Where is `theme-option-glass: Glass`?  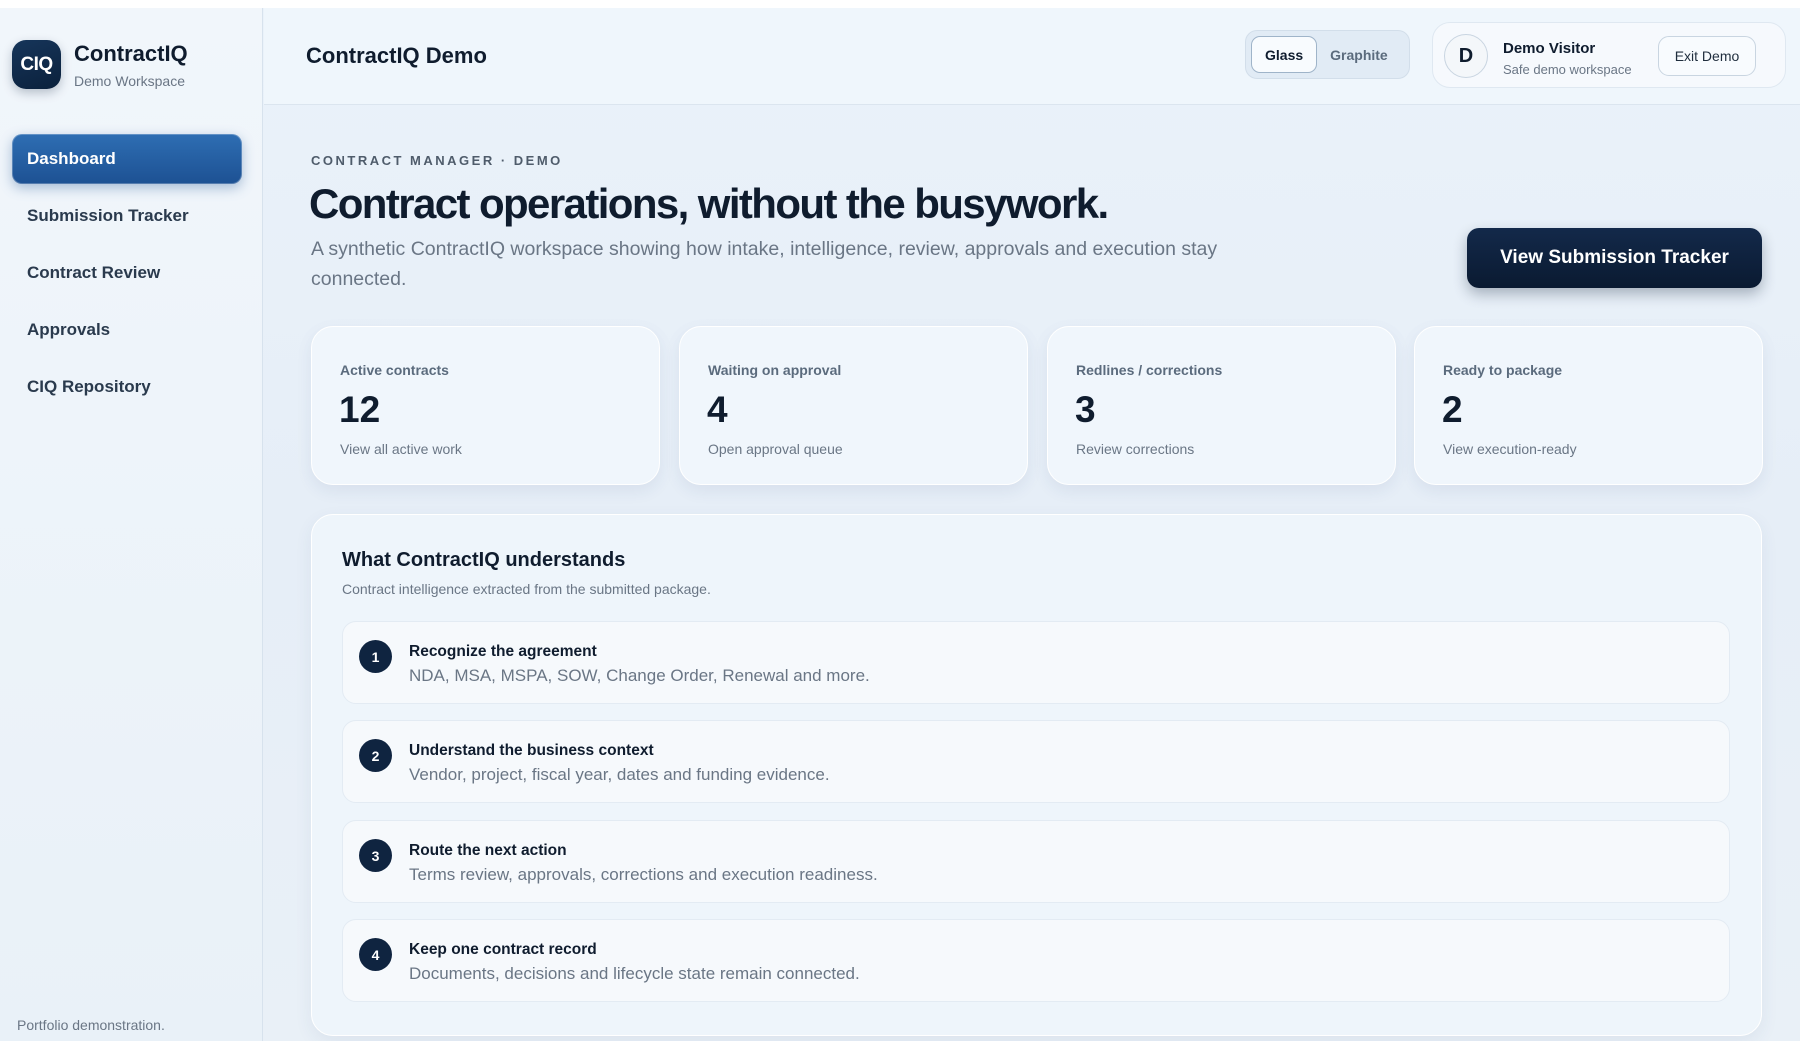 theme-option-glass: Glass is located at coordinates (1284, 54).